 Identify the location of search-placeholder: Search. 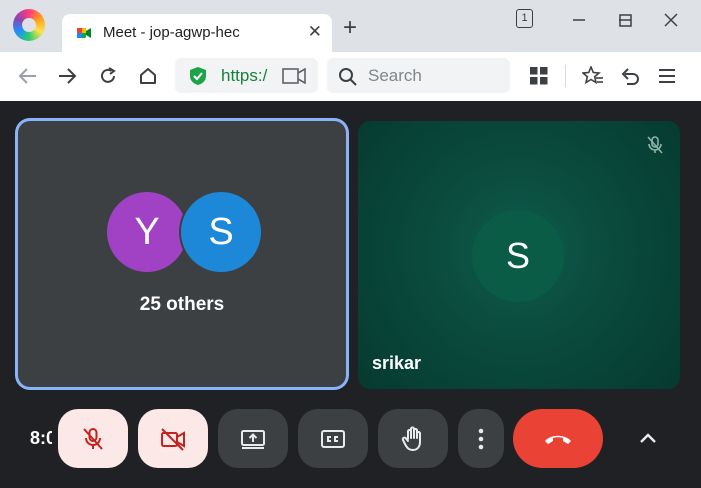
(395, 75).